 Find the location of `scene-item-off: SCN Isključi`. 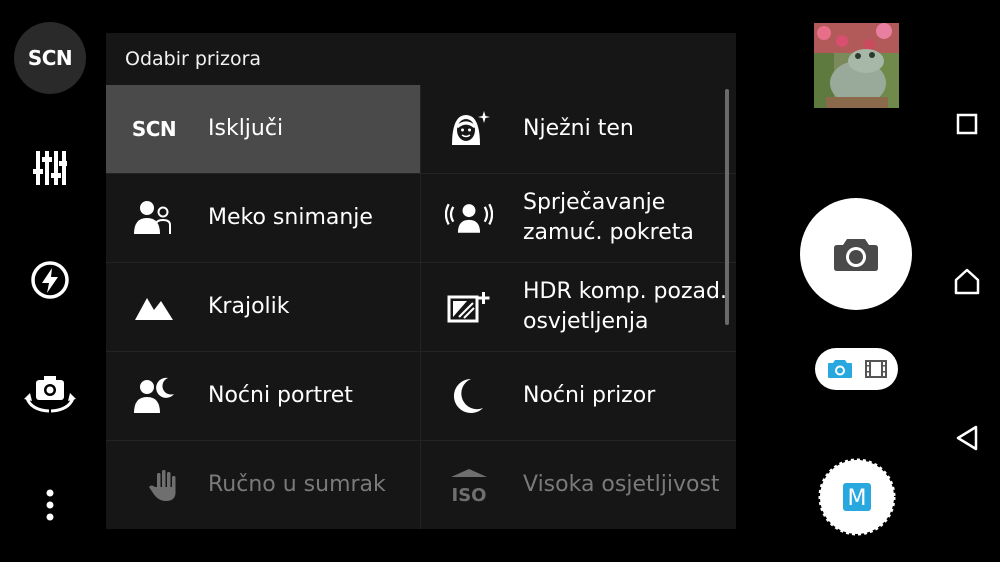

scene-item-off: SCN Isključi is located at coordinates (263, 129).